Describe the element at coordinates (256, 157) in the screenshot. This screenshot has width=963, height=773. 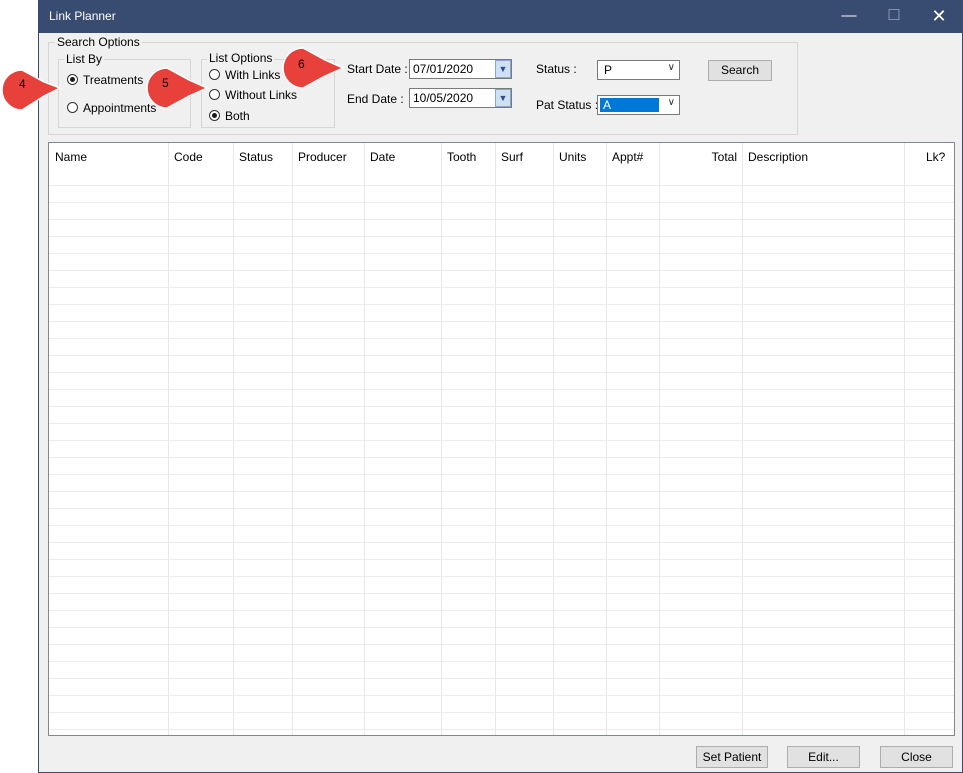
I see `column-header-status: Status` at that location.